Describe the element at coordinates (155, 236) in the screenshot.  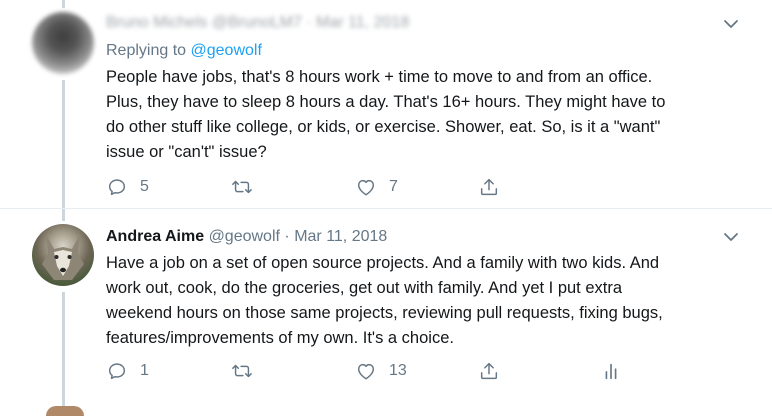
I see `author-name: Andrea Aime` at that location.